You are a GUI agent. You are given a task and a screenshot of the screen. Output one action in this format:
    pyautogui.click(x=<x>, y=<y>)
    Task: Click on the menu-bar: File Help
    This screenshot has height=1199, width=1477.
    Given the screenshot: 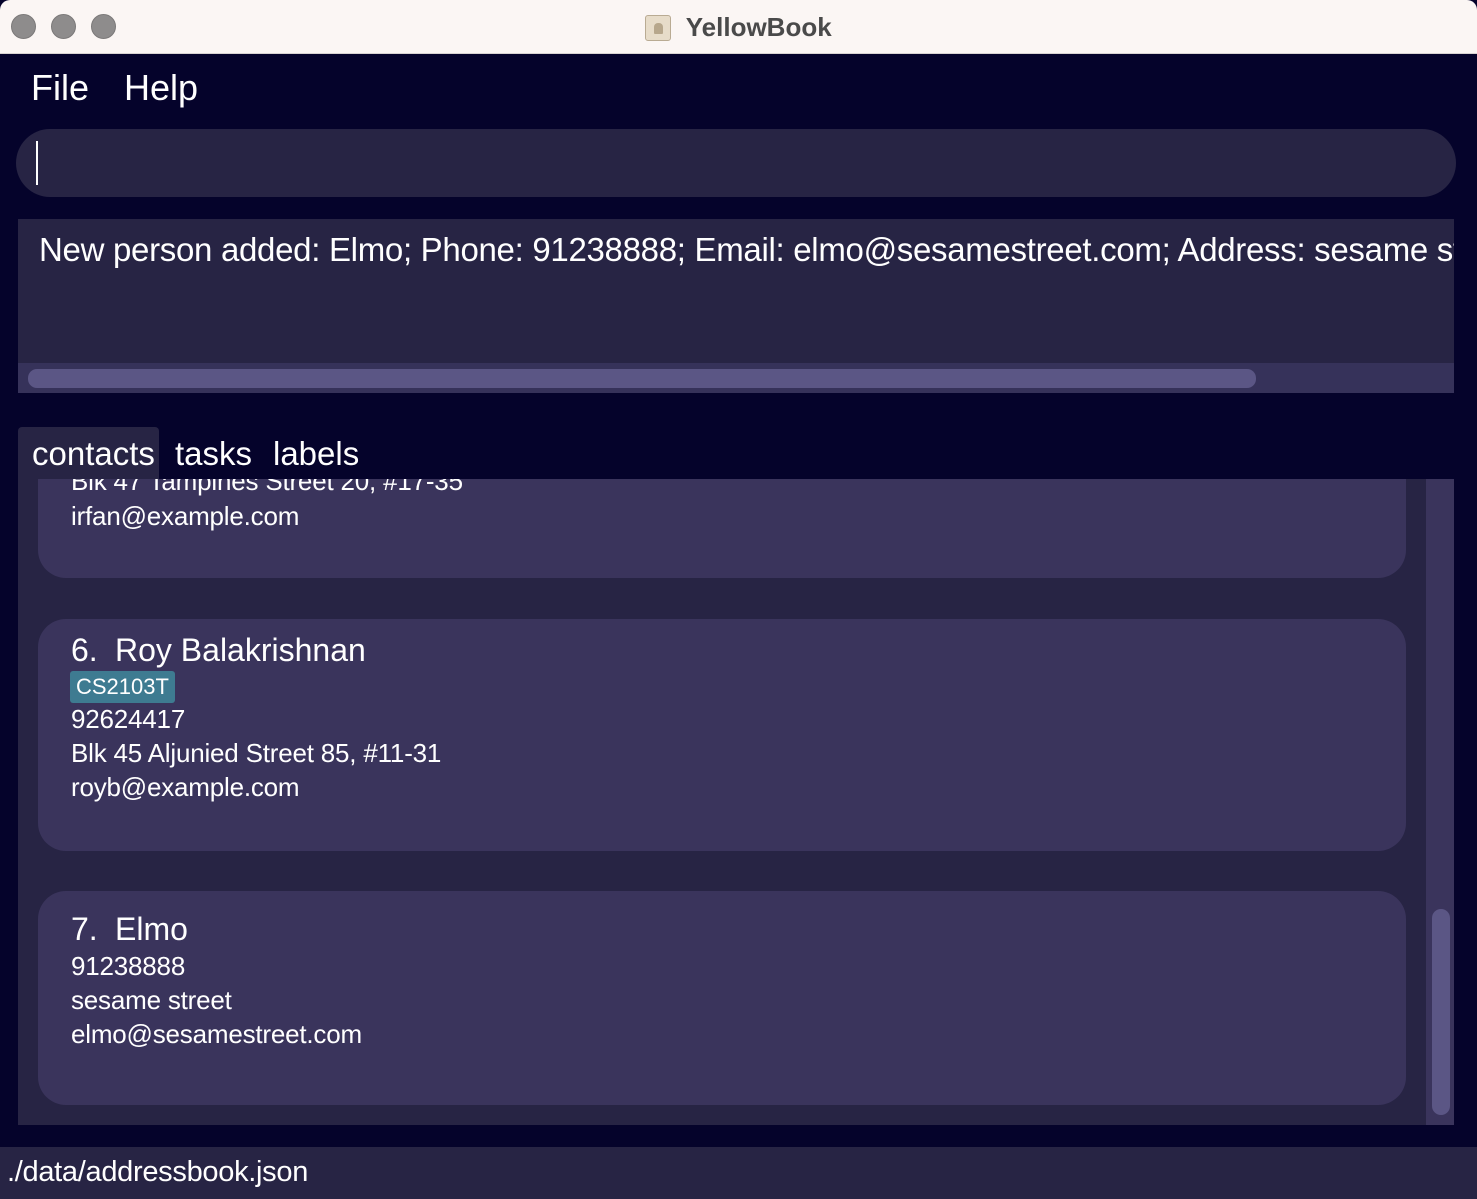 What is the action you would take?
    pyautogui.click(x=738, y=89)
    